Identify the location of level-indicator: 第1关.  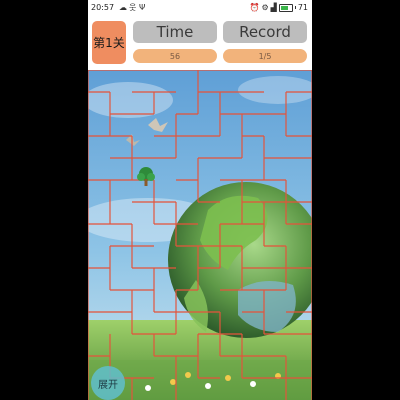
(109, 42).